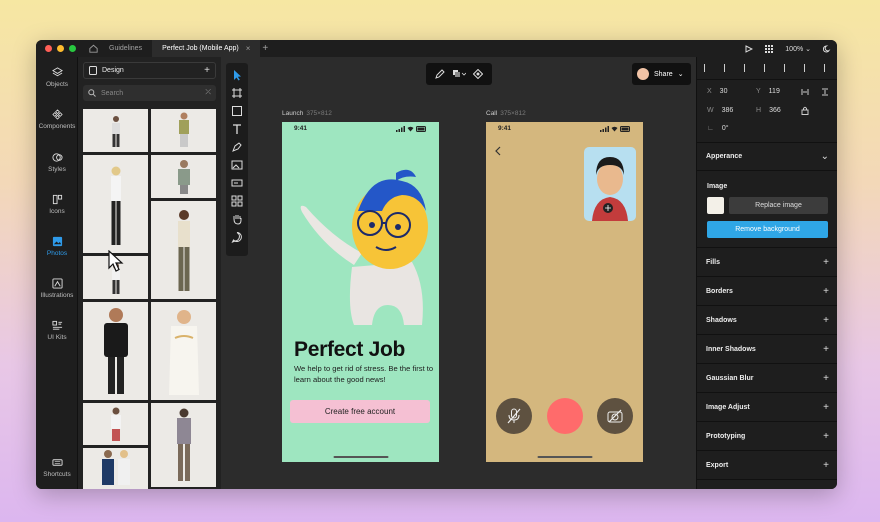 The height and width of the screenshot is (522, 880). I want to click on y-field: Y 119, so click(768, 91).